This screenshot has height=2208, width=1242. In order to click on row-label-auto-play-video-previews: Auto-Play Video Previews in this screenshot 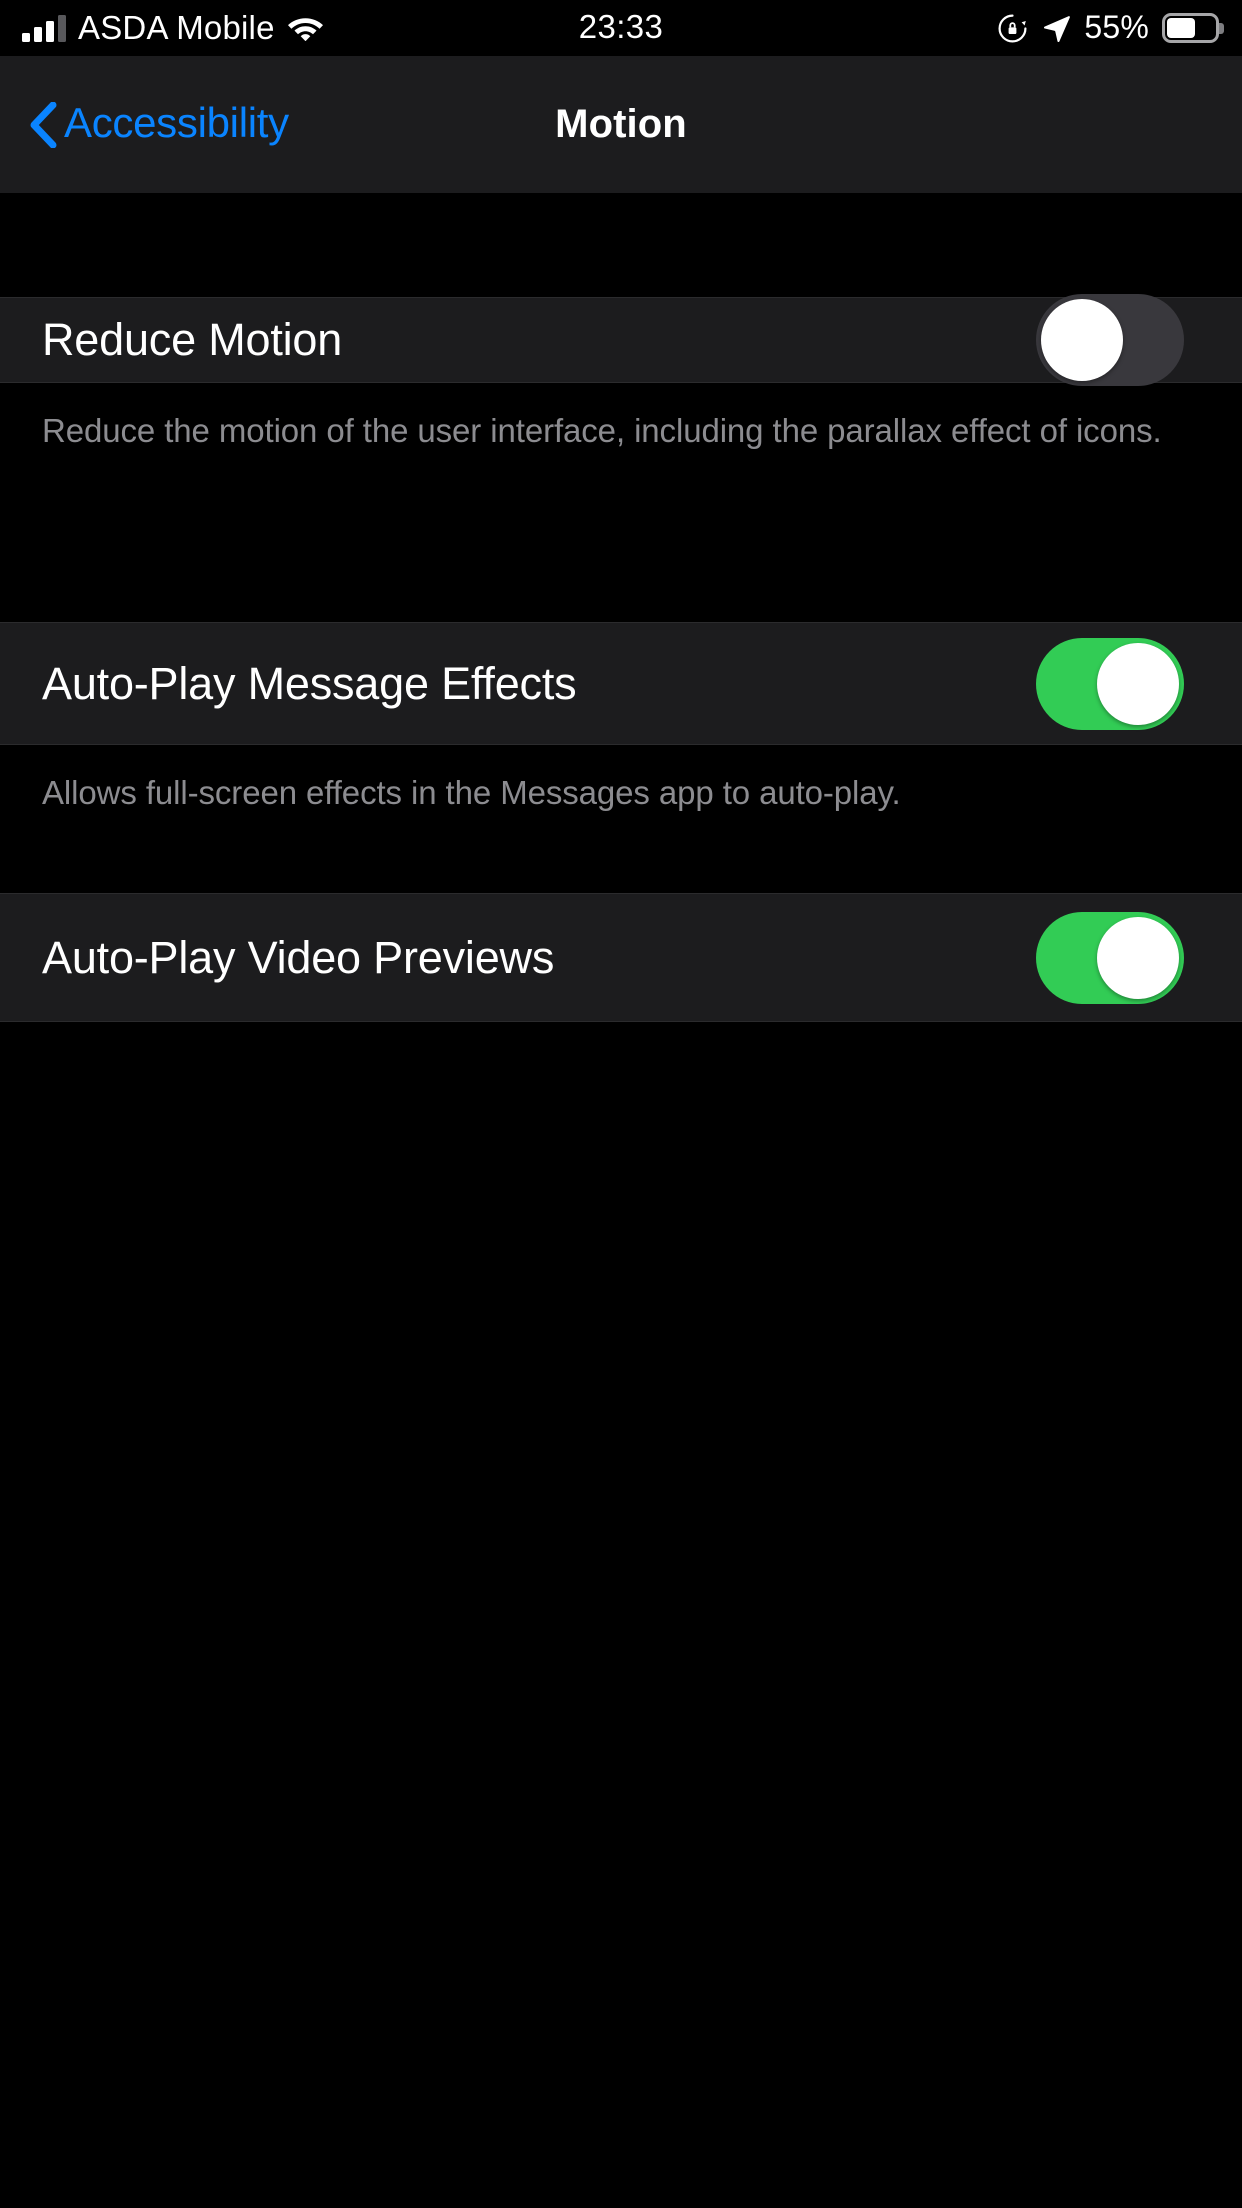, I will do `click(298, 957)`.